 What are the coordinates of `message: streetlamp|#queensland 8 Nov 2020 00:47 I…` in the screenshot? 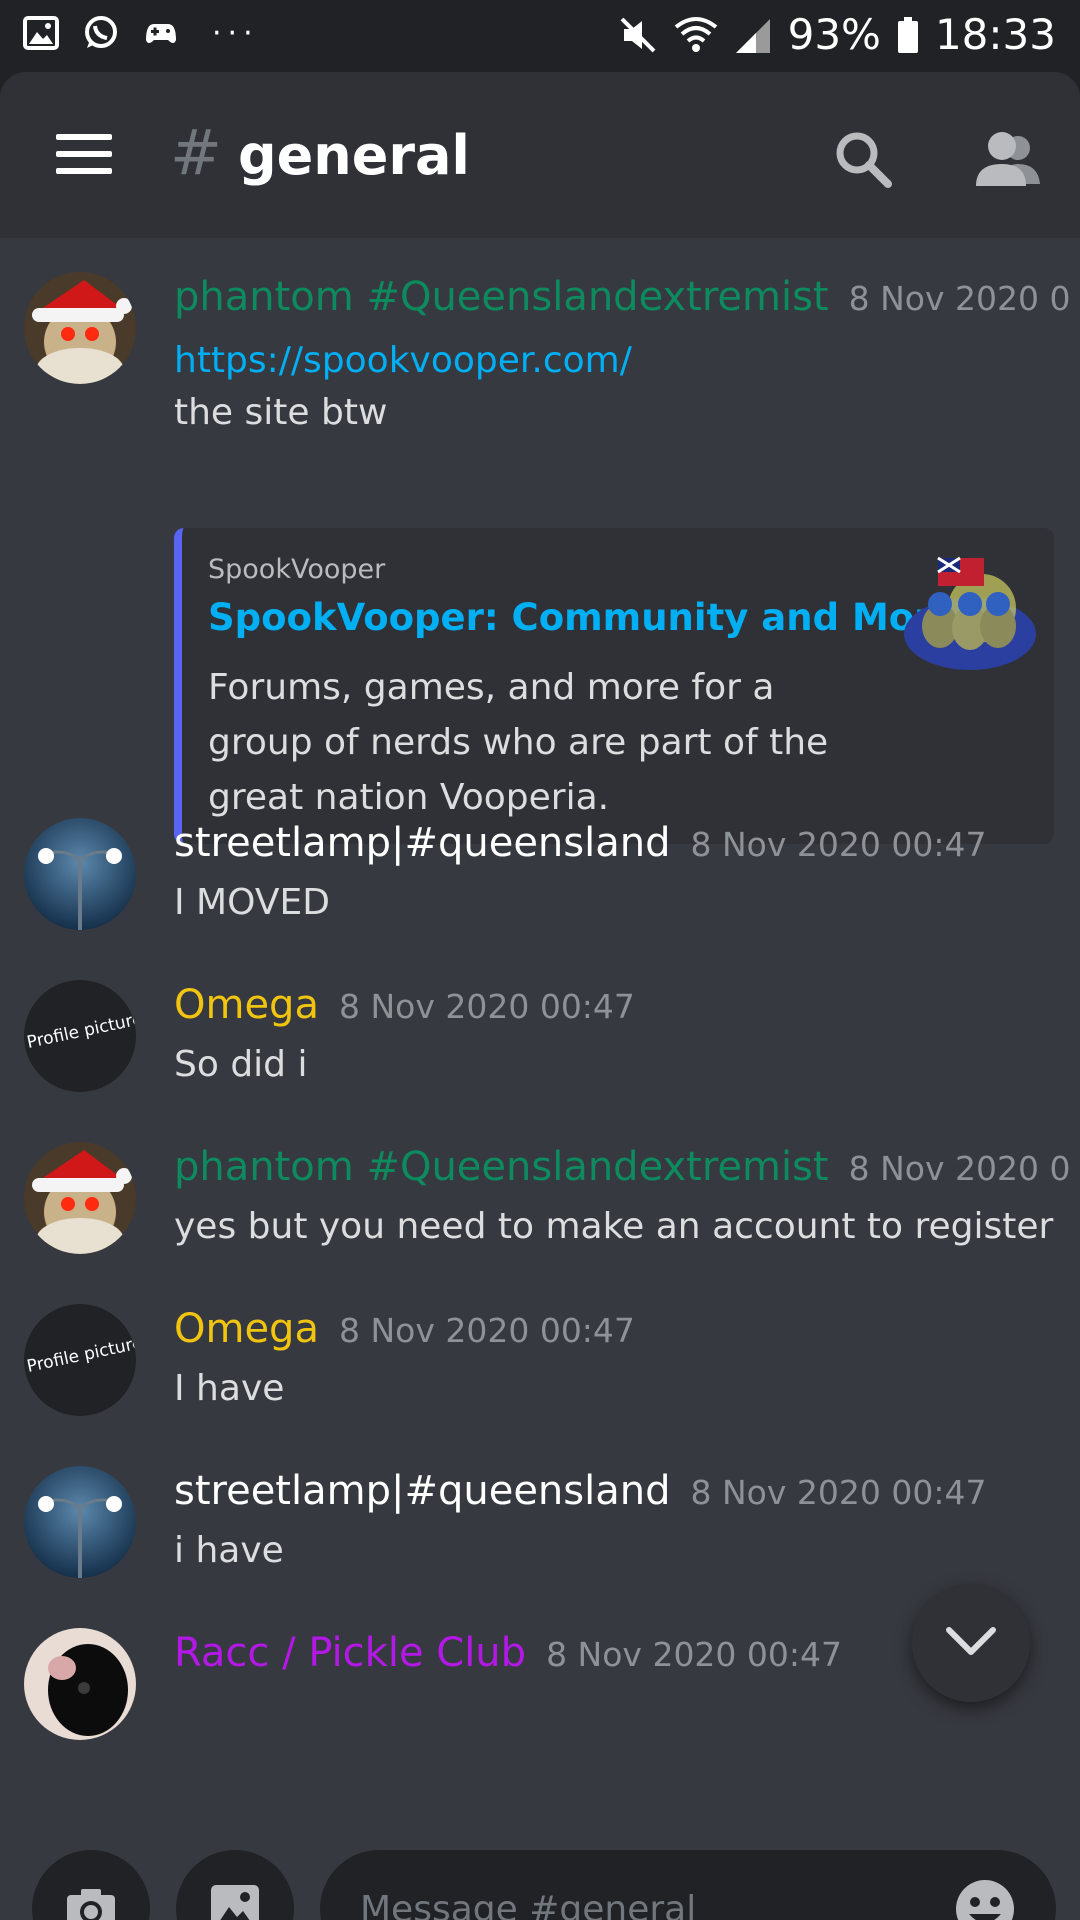 It's located at (540, 888).